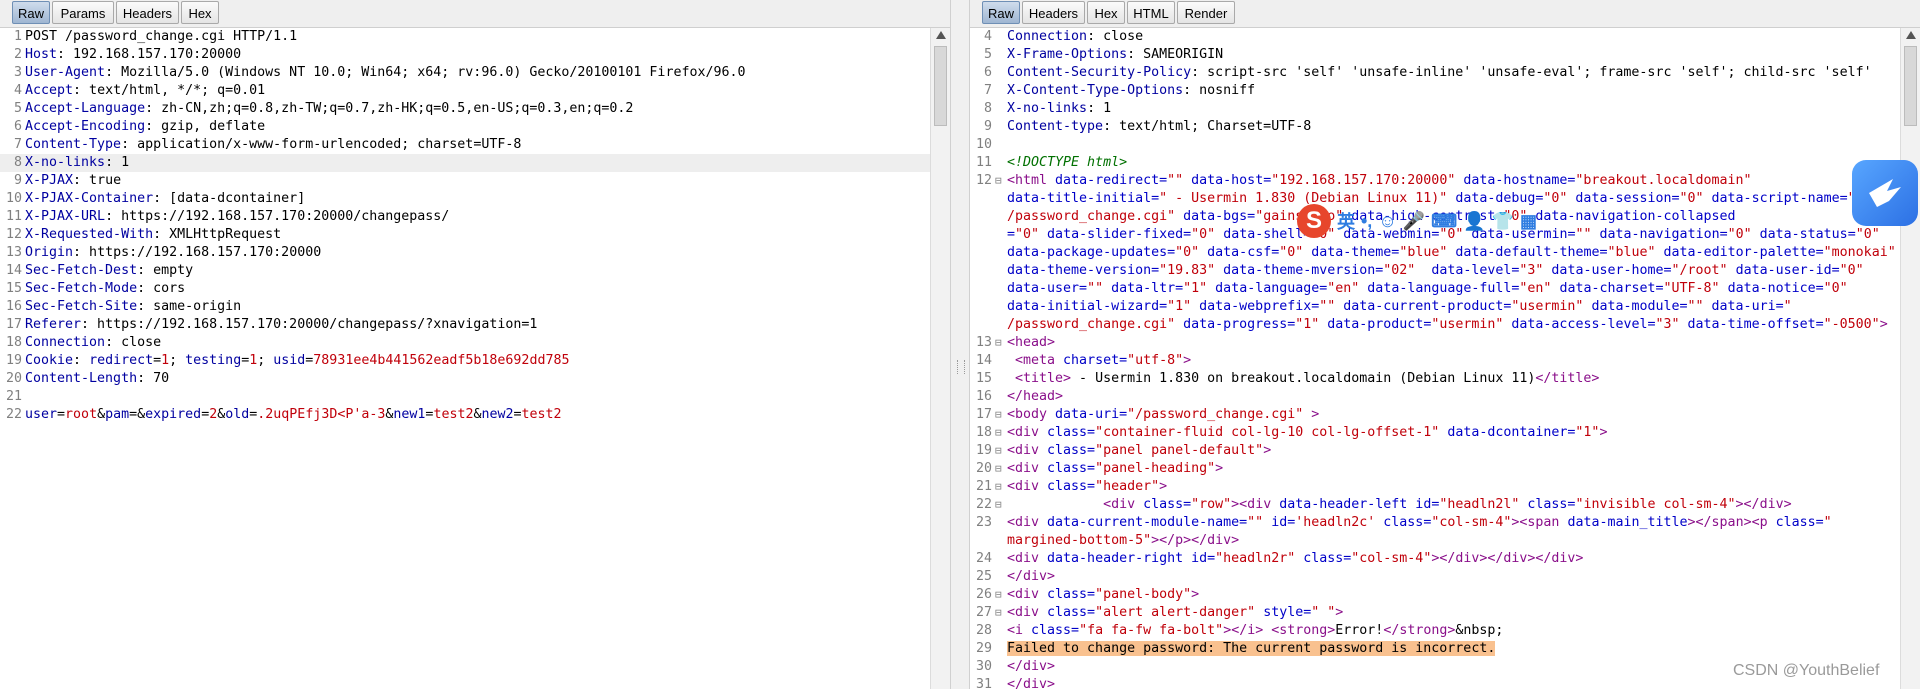 The width and height of the screenshot is (1920, 689). What do you see at coordinates (1507, 558) in the screenshot?
I see `code-token: ></div></div></div>` at bounding box center [1507, 558].